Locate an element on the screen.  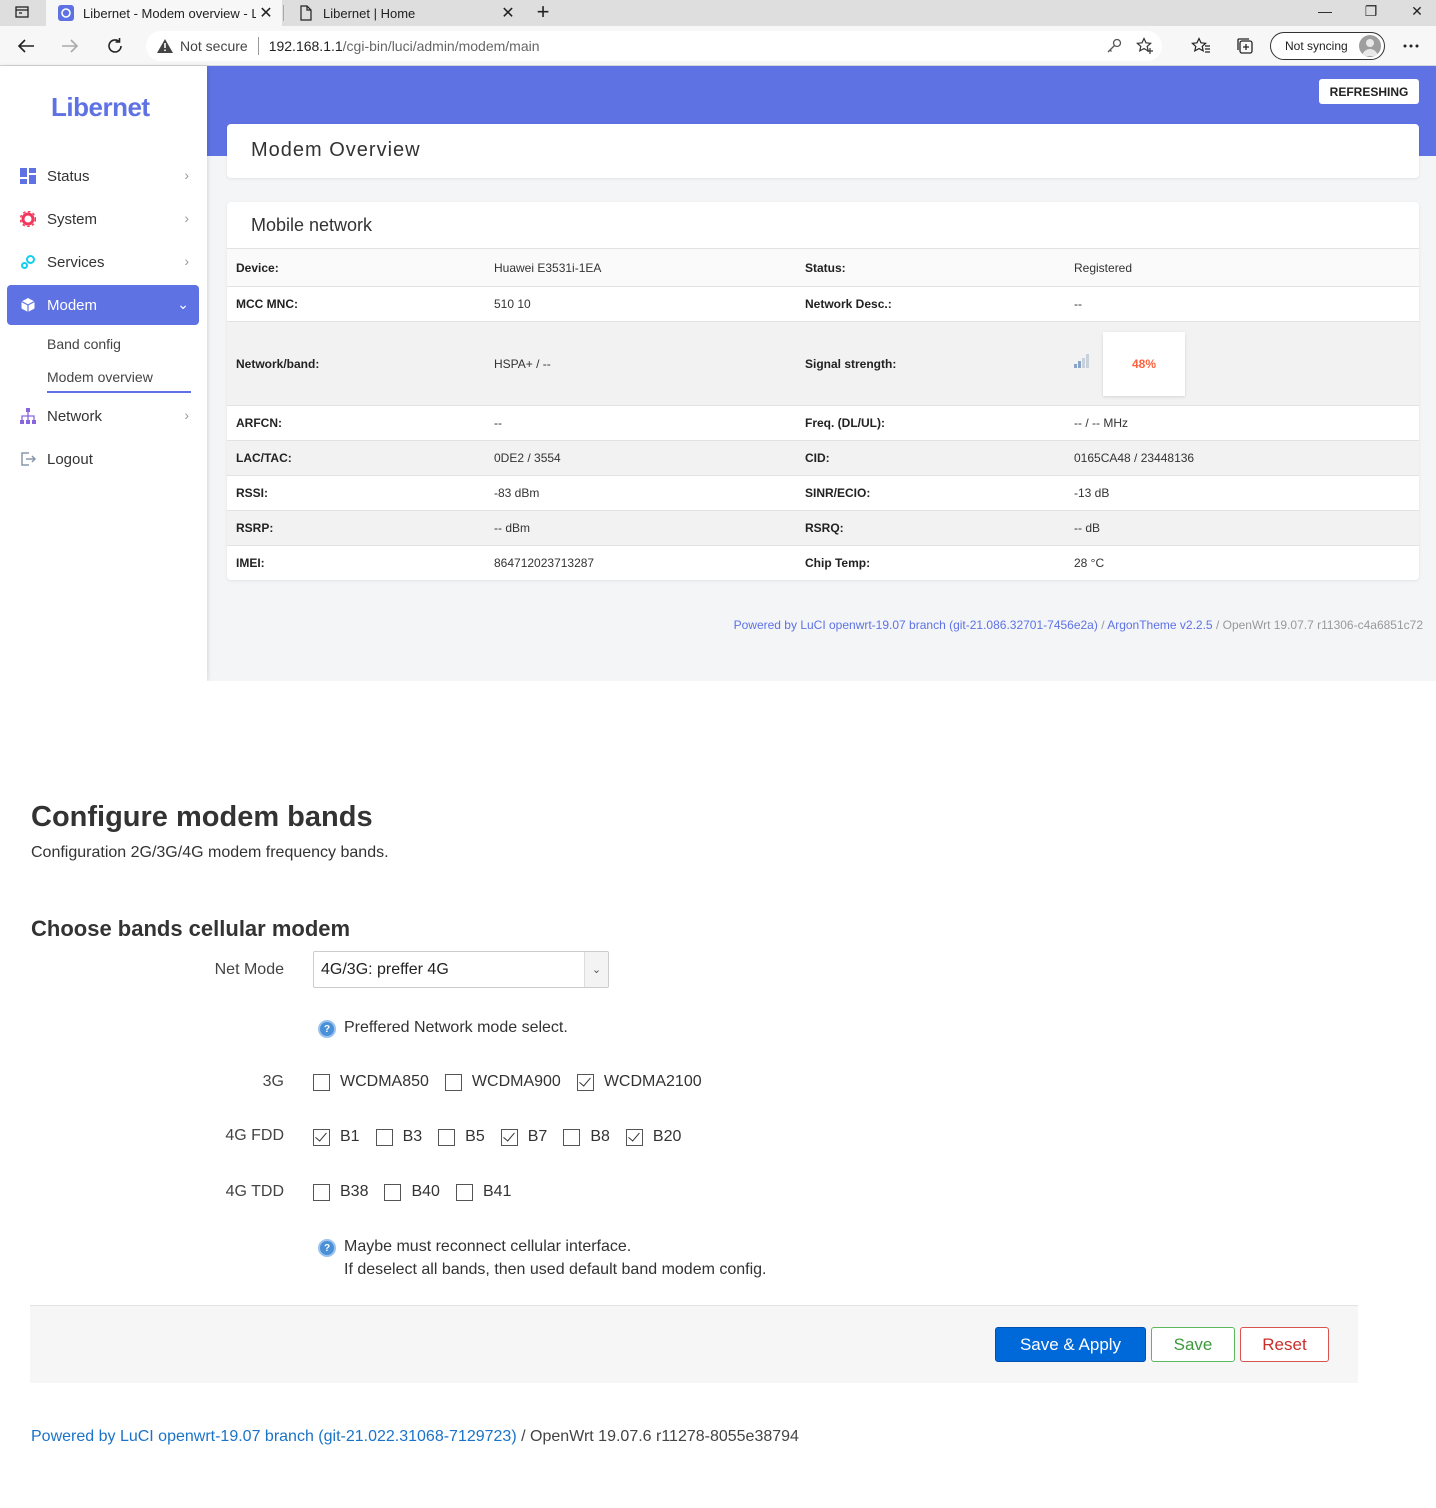
checkbox-b8: B8 is located at coordinates (586, 1137).